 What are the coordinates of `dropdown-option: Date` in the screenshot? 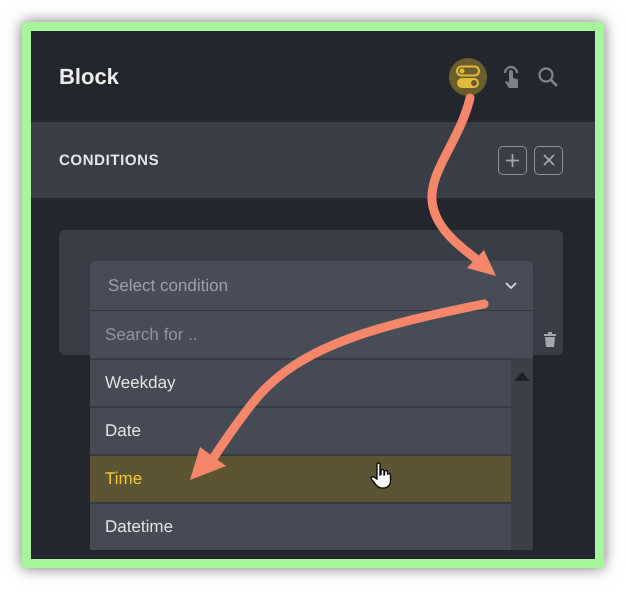 It's located at (300, 430).